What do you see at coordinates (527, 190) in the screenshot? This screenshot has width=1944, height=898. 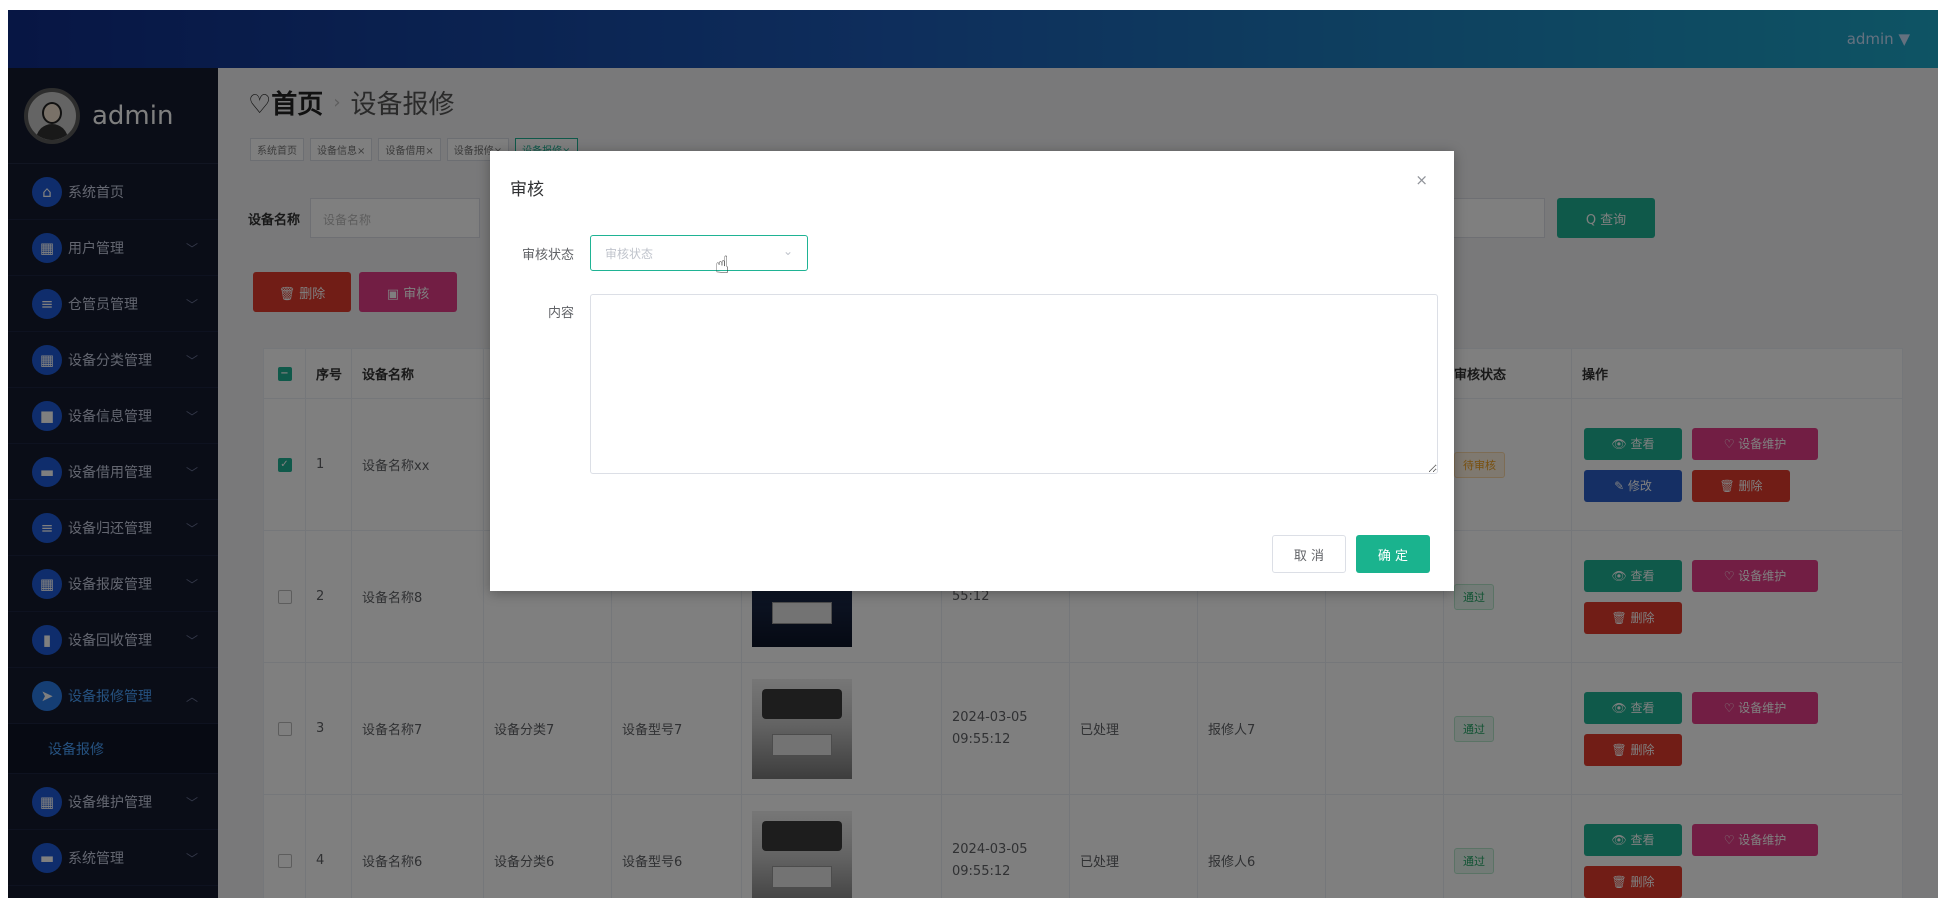 I see `dialog-title: 审核` at bounding box center [527, 190].